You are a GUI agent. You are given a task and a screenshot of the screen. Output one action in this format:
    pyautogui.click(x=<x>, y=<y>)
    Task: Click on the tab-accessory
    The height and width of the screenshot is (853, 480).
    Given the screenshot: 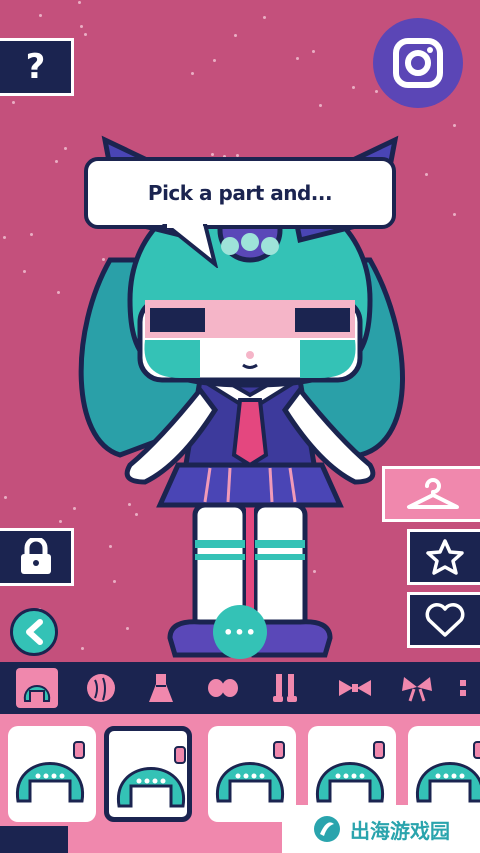 What is the action you would take?
    pyautogui.click(x=463, y=688)
    